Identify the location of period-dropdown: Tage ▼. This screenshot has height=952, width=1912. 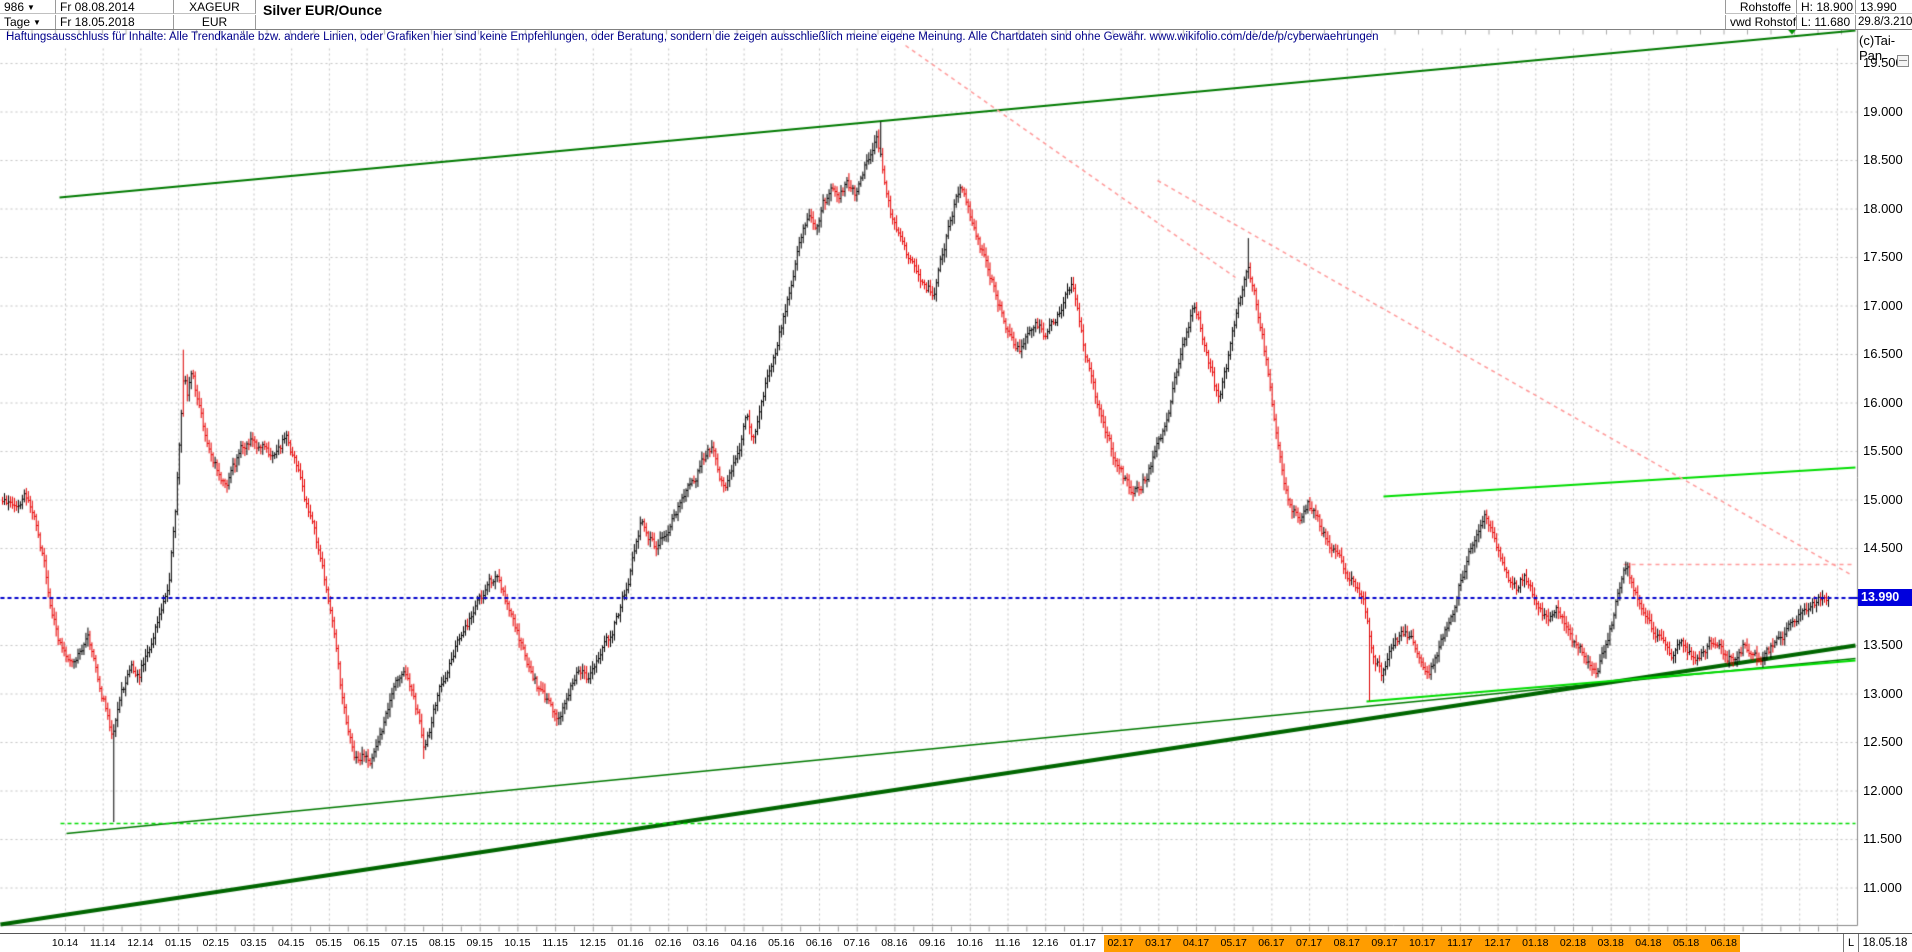
(28, 22).